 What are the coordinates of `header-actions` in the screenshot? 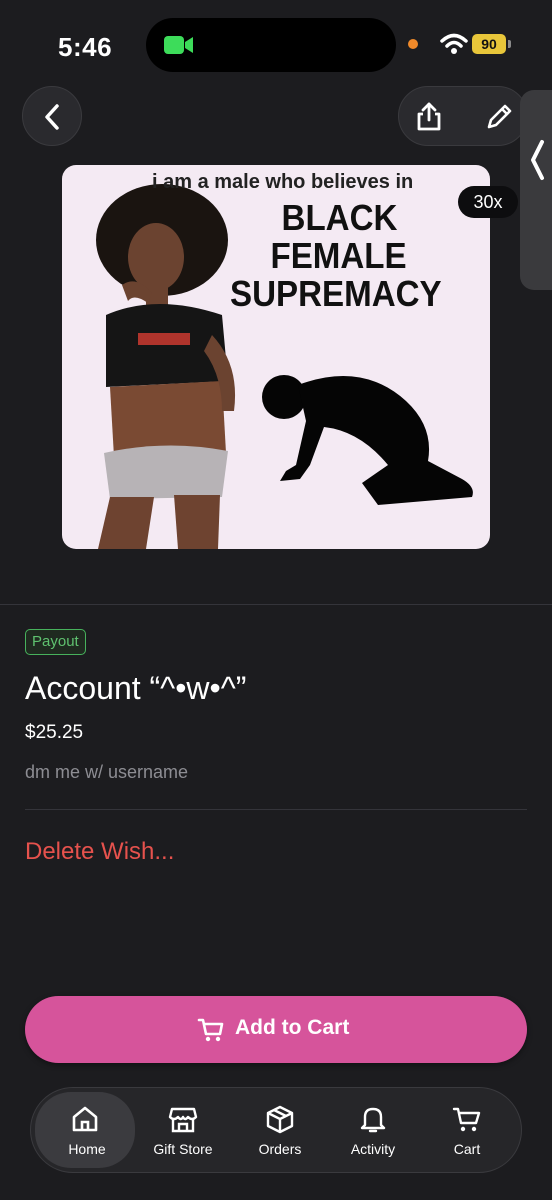 It's located at (463, 116).